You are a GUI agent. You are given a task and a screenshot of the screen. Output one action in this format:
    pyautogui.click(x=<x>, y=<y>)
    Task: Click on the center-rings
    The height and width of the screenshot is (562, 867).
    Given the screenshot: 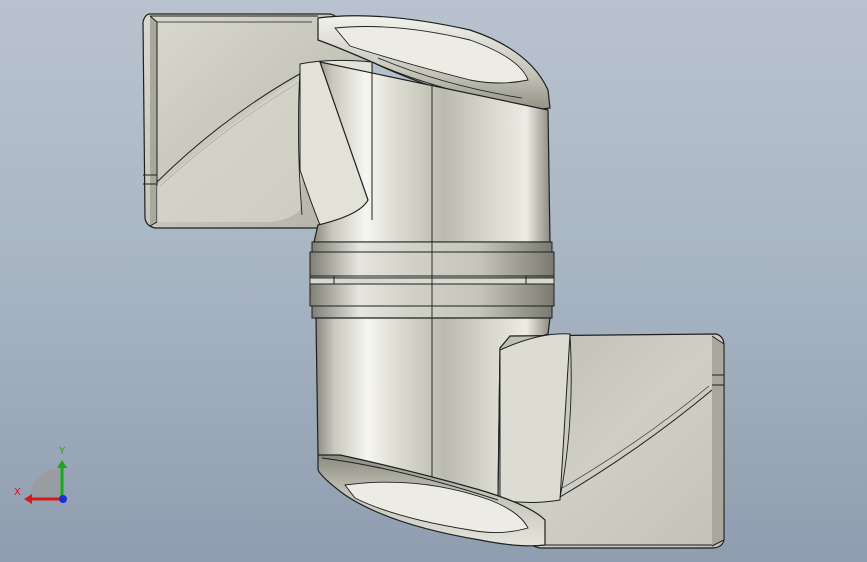 What is the action you would take?
    pyautogui.click(x=432, y=280)
    